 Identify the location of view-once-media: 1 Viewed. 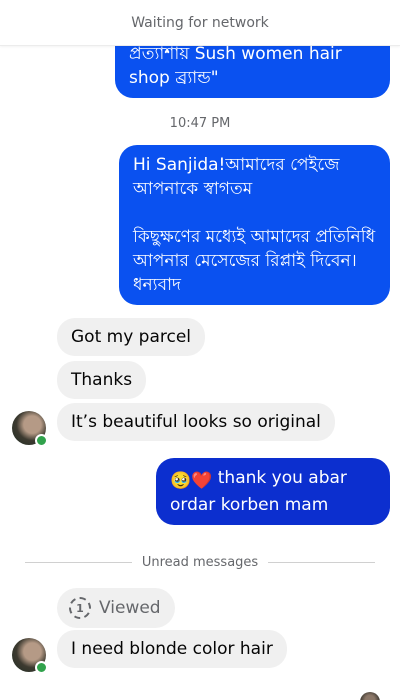
(116, 608).